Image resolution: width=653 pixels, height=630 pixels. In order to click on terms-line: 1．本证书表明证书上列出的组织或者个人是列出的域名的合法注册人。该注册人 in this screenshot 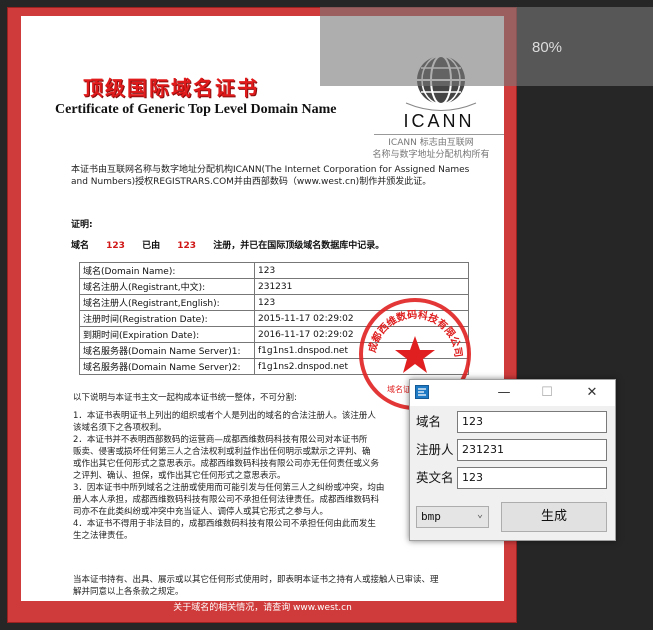, I will do `click(224, 416)`.